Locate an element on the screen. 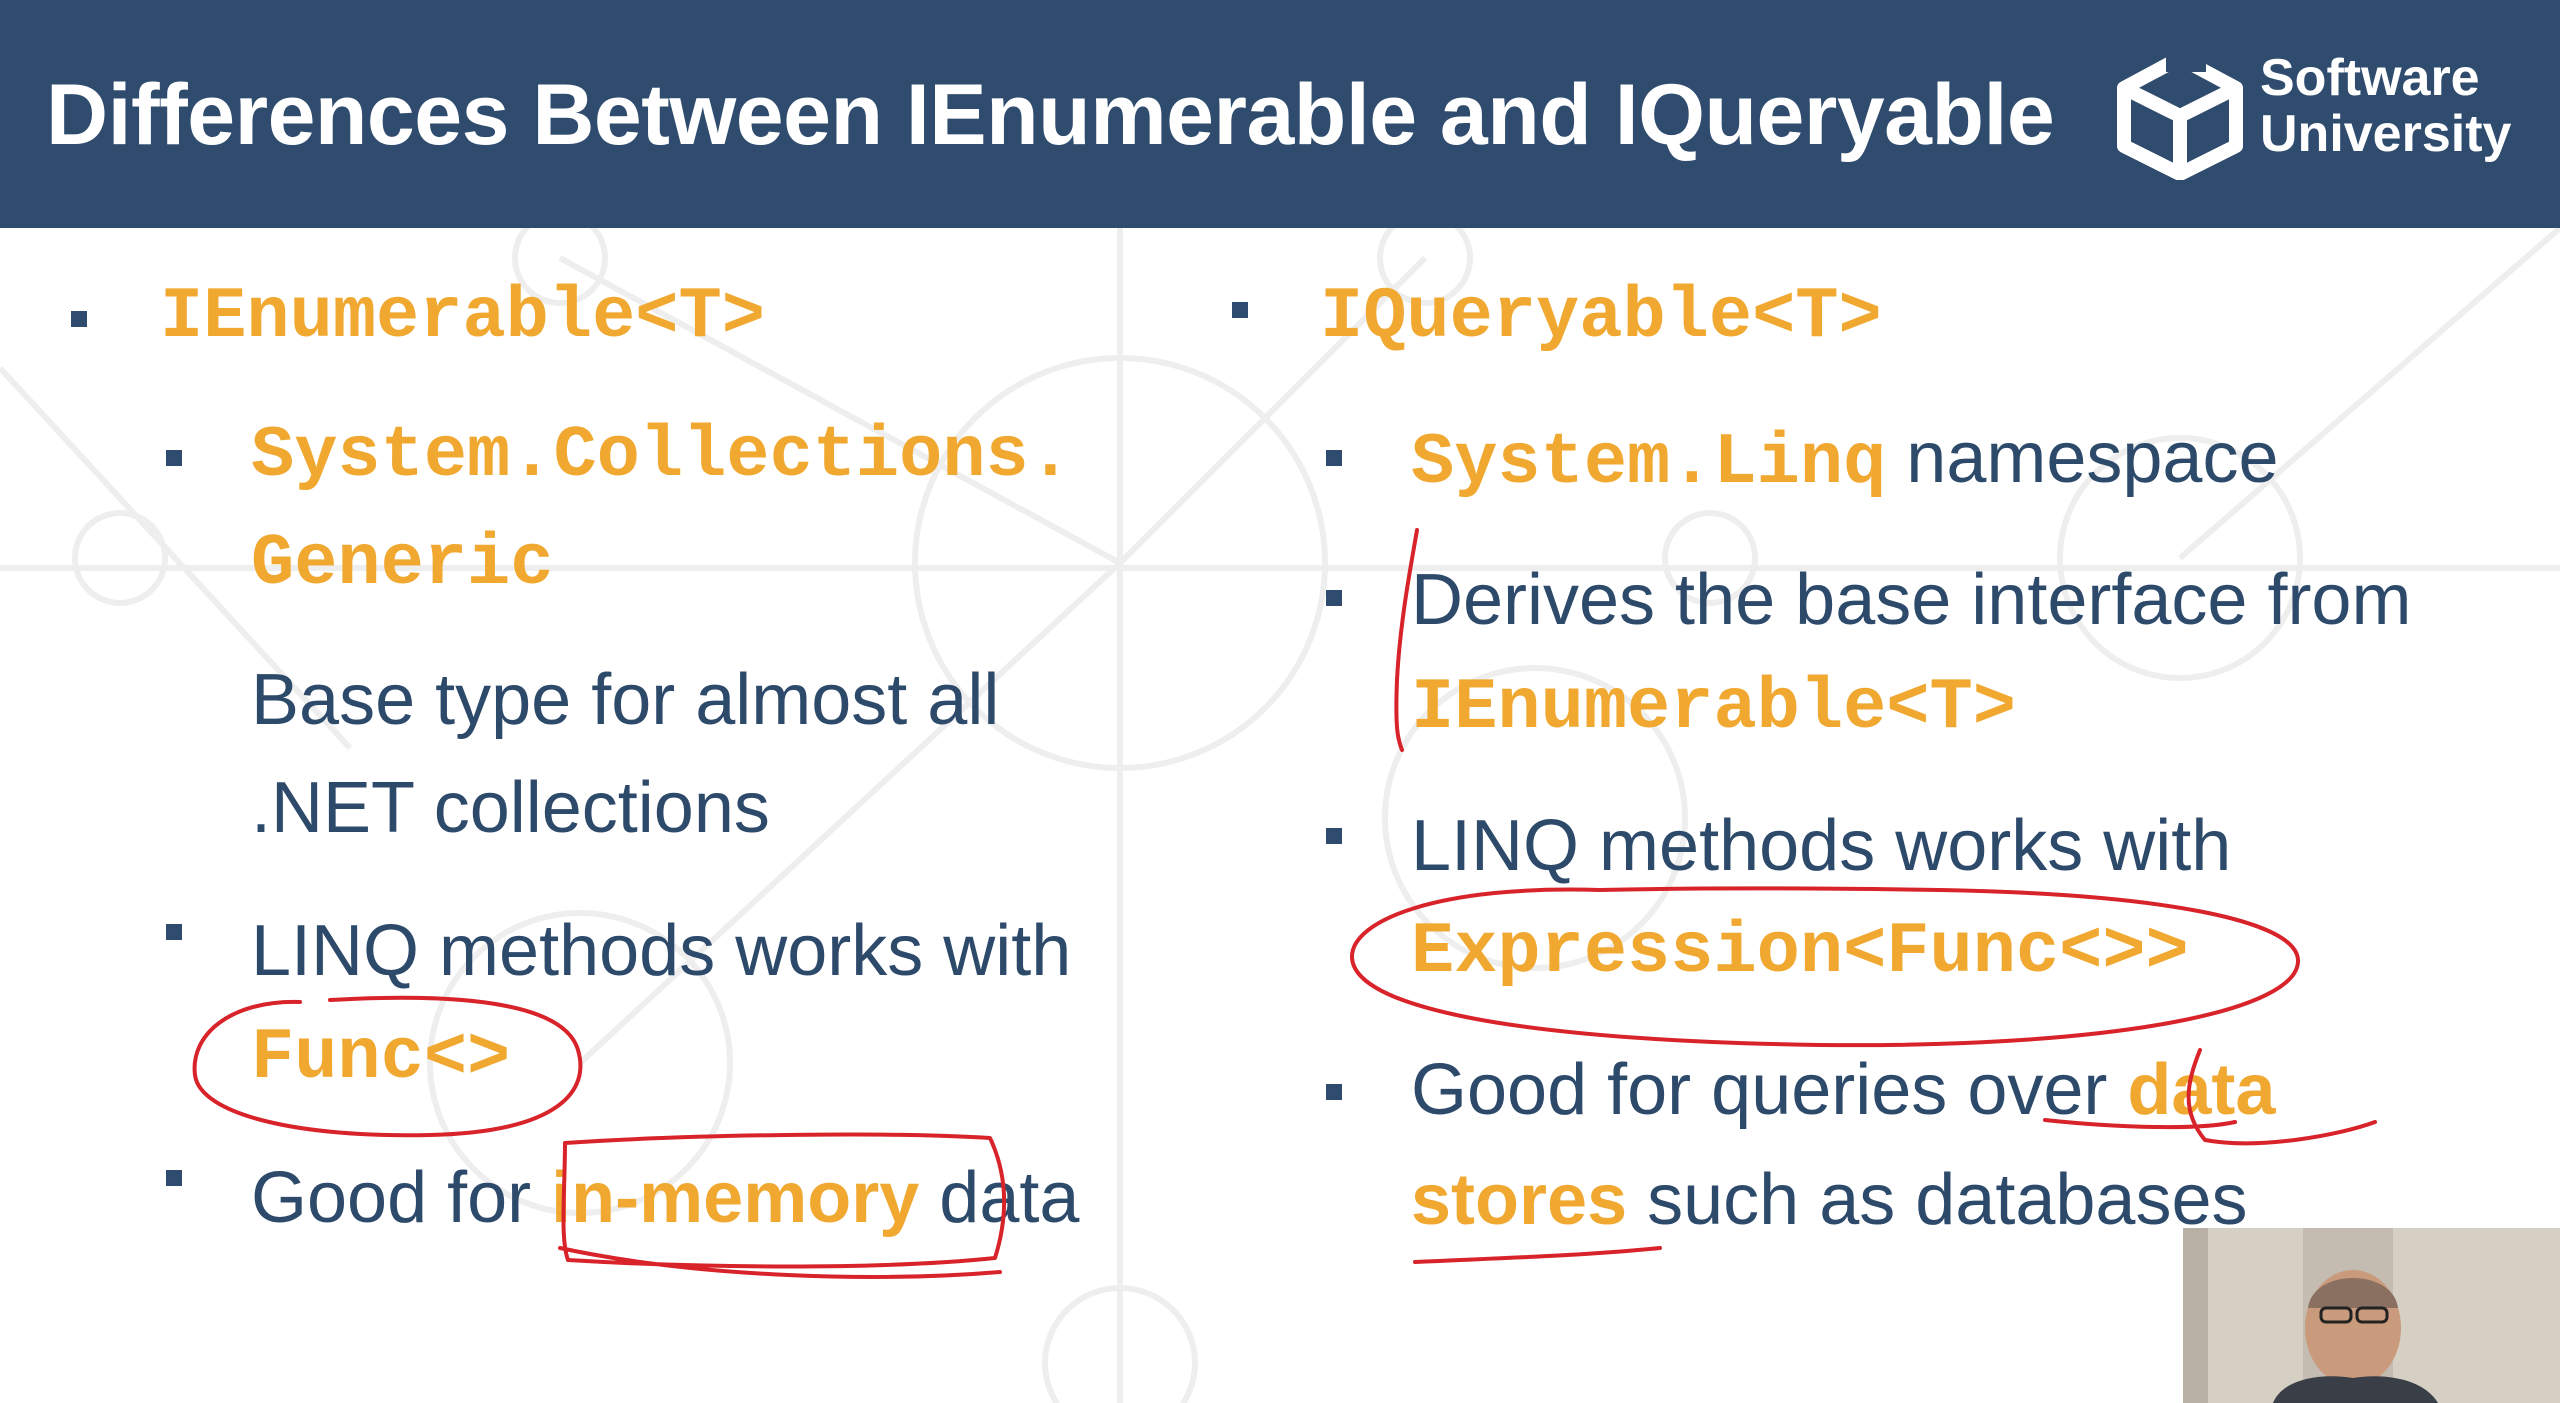 The image size is (2560, 1403). left-item-4-highlight: in-memory is located at coordinates (735, 1198).